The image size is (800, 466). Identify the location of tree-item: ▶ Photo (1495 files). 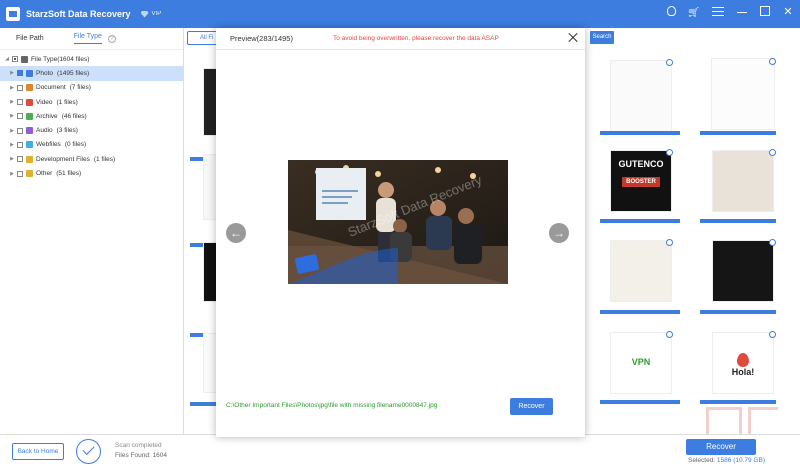
(91, 73).